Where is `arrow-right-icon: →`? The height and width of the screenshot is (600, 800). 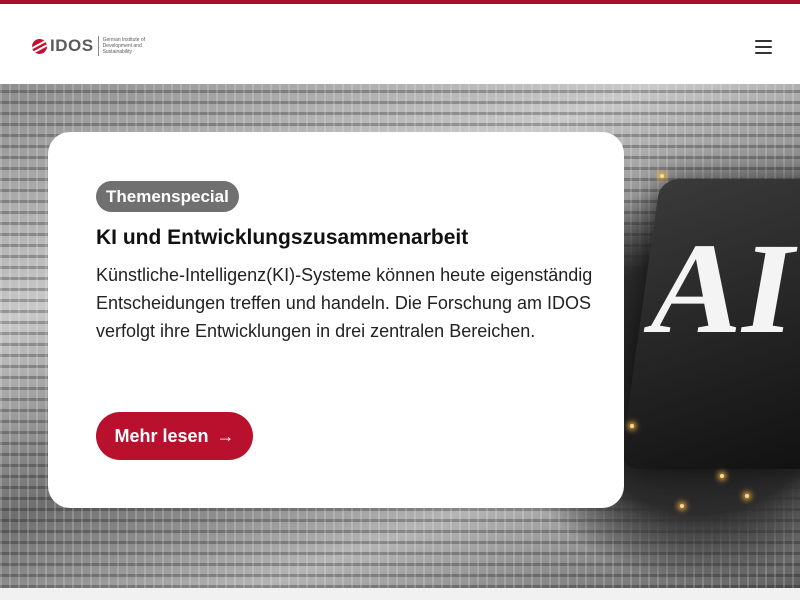 arrow-right-icon: → is located at coordinates (225, 435).